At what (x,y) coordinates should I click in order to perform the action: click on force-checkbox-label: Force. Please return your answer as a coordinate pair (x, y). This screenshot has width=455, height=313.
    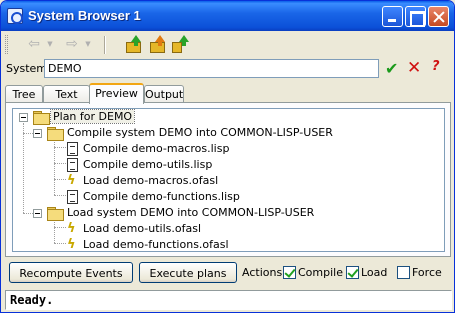
    Looking at the image, I should click on (427, 272).